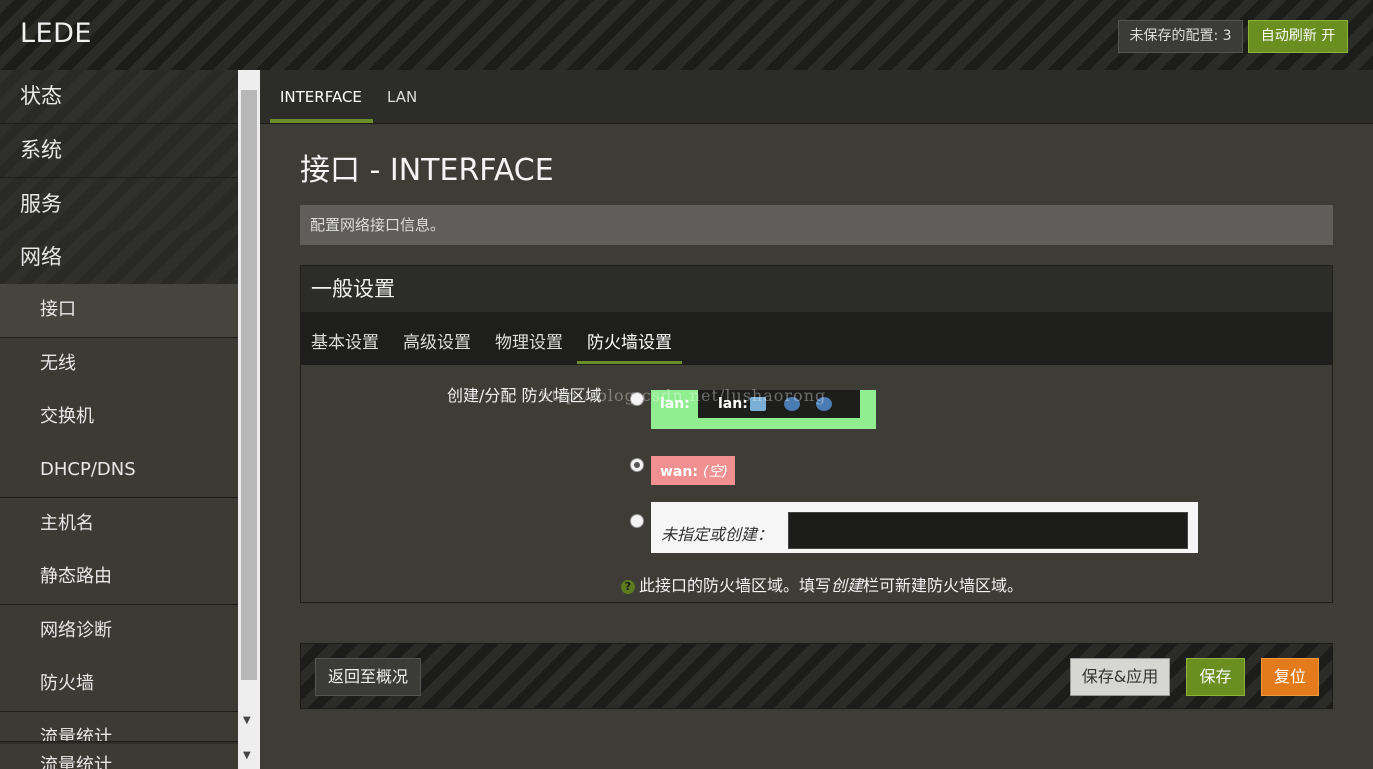 The image size is (1373, 769). What do you see at coordinates (637, 465) in the screenshot?
I see `zone-wan-radio` at bounding box center [637, 465].